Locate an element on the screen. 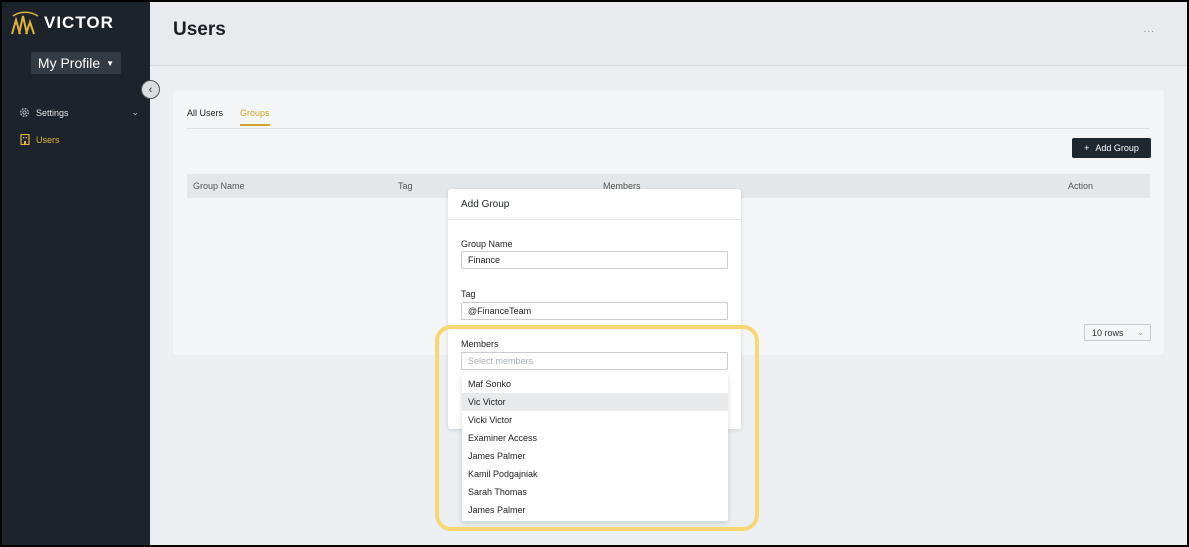  building-icon is located at coordinates (24, 139).